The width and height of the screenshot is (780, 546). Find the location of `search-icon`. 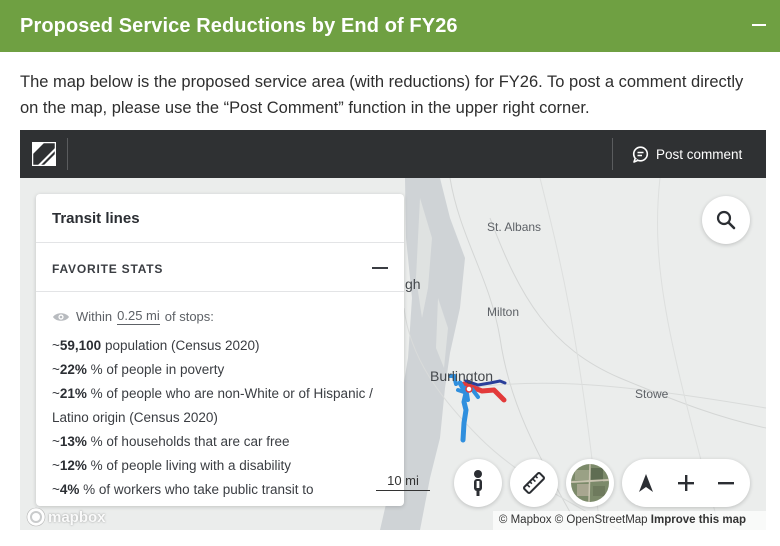

search-icon is located at coordinates (726, 220).